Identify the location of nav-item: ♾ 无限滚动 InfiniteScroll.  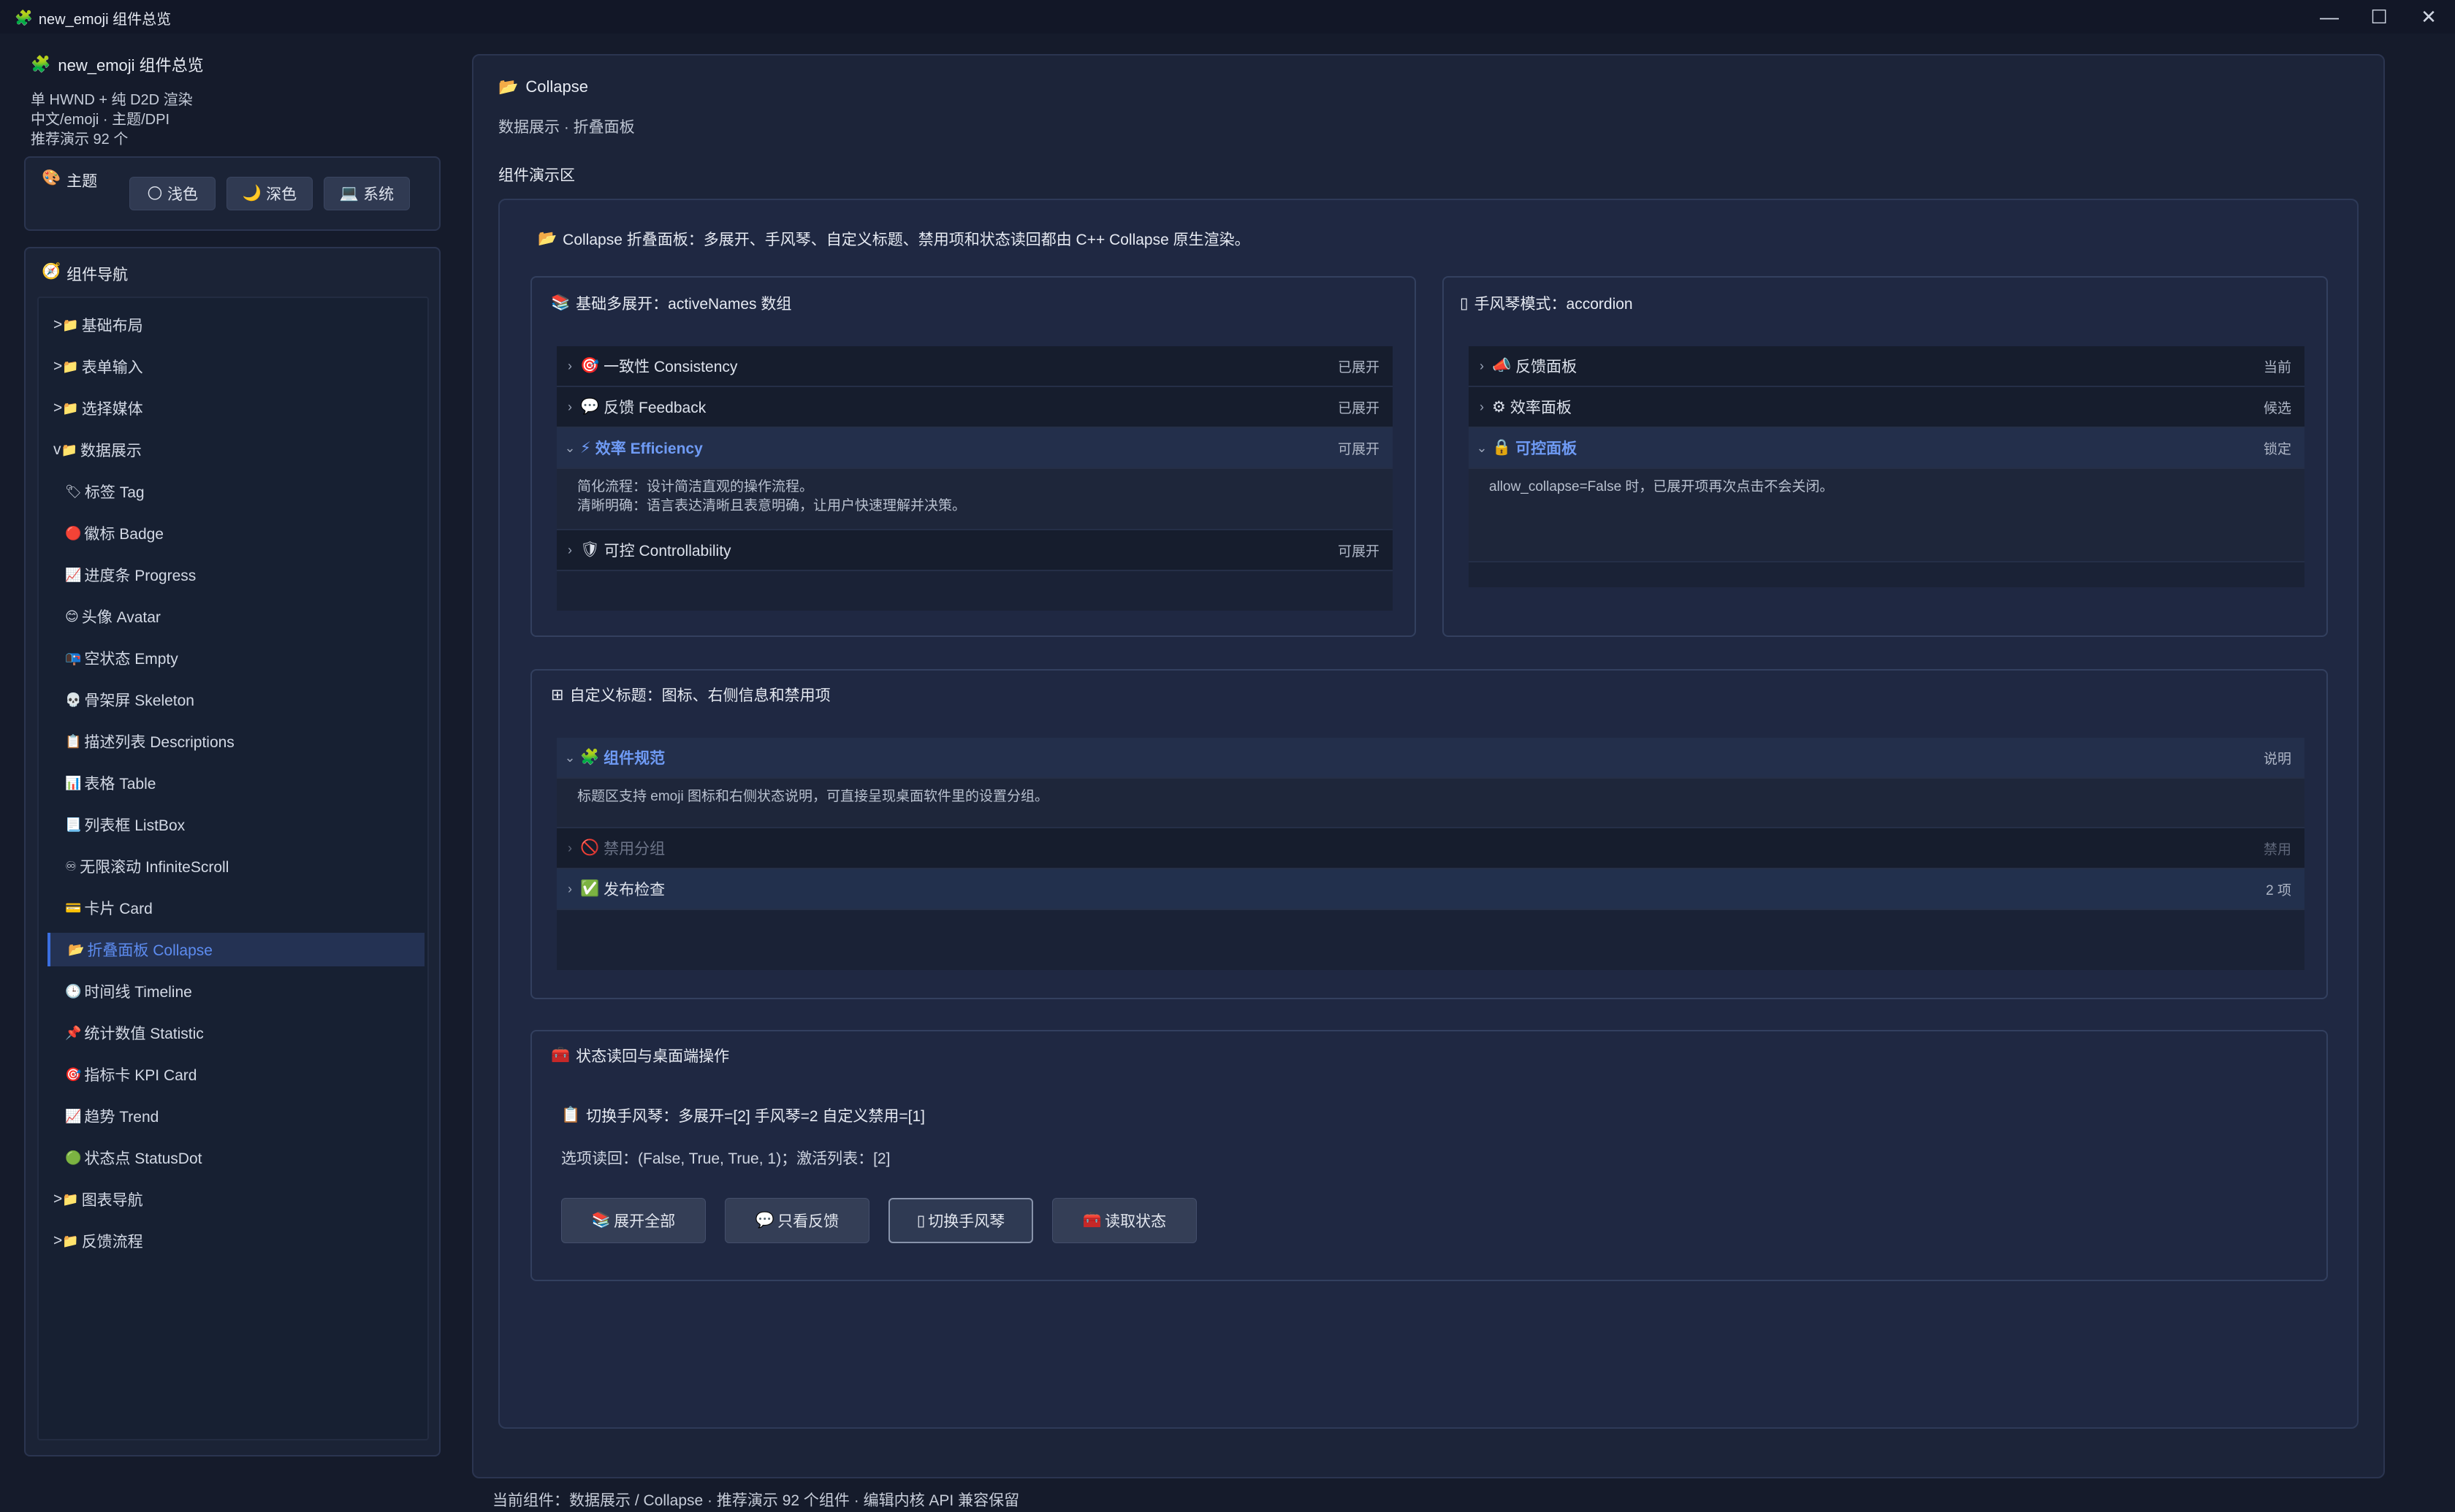
(234, 866).